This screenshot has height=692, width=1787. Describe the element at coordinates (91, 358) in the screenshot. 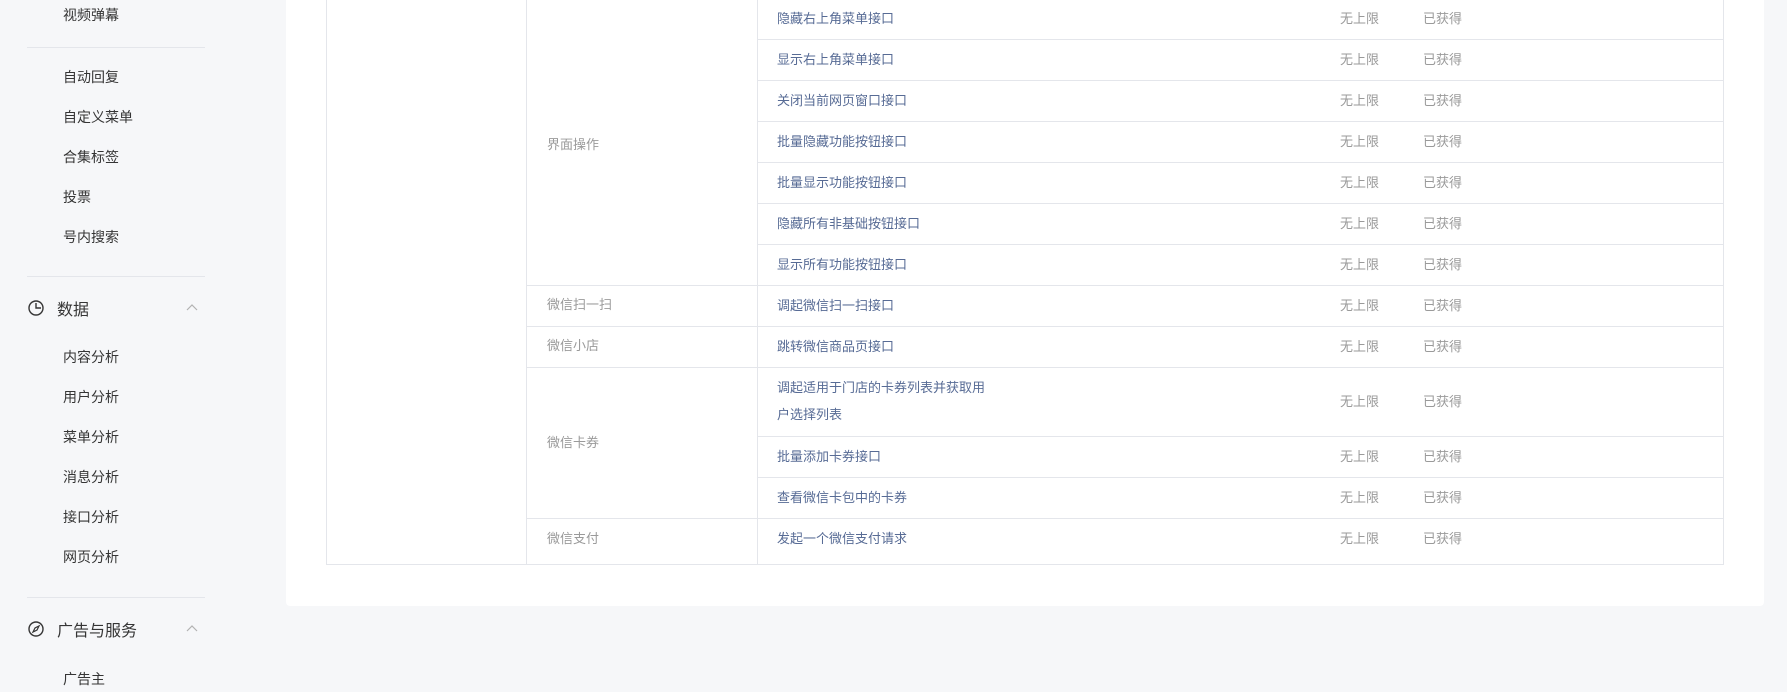

I see `sidebar-item-content-analysis: 内容分析` at that location.